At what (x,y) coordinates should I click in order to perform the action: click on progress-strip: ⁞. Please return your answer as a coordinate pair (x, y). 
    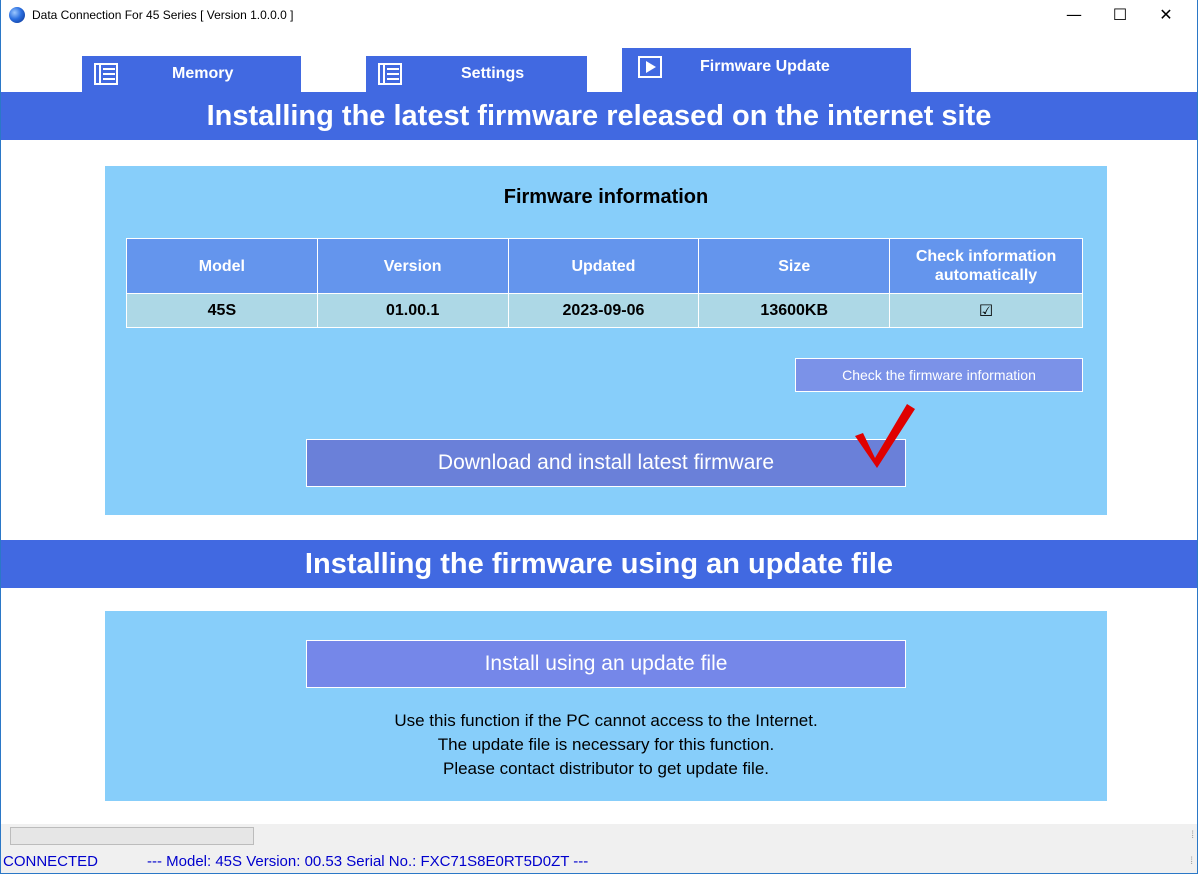
    Looking at the image, I should click on (599, 837).